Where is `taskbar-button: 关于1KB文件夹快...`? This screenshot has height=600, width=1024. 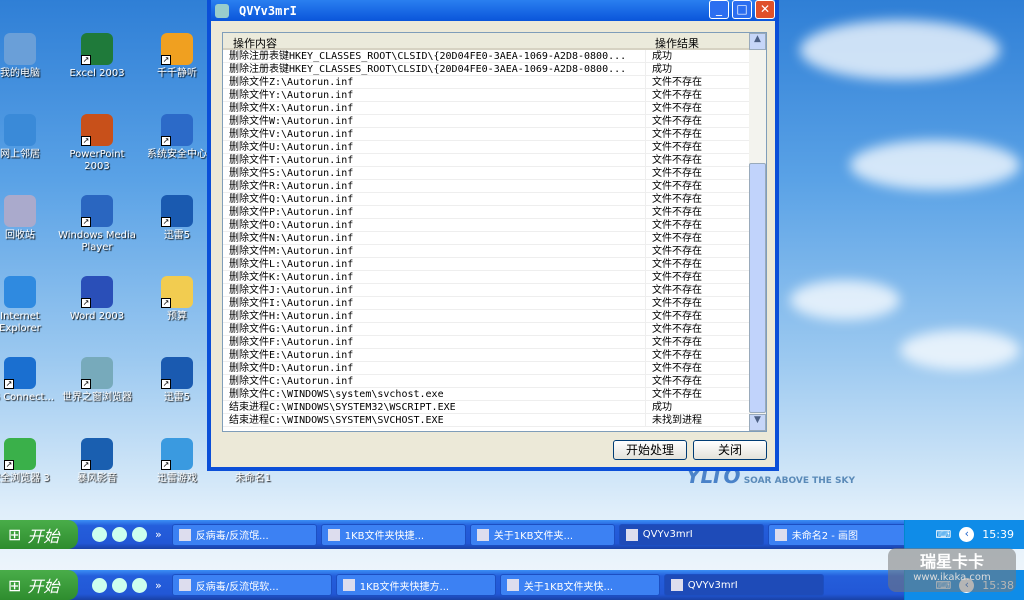
taskbar-button: 关于1KB文件夹快... is located at coordinates (579, 585).